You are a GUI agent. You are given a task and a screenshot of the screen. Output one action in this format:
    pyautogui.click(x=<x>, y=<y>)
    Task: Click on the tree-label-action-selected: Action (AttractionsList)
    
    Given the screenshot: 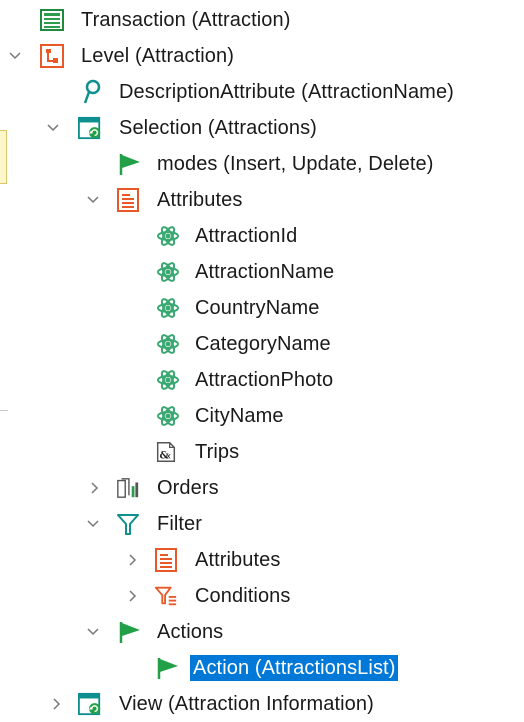 What is the action you would take?
    pyautogui.click(x=294, y=668)
    